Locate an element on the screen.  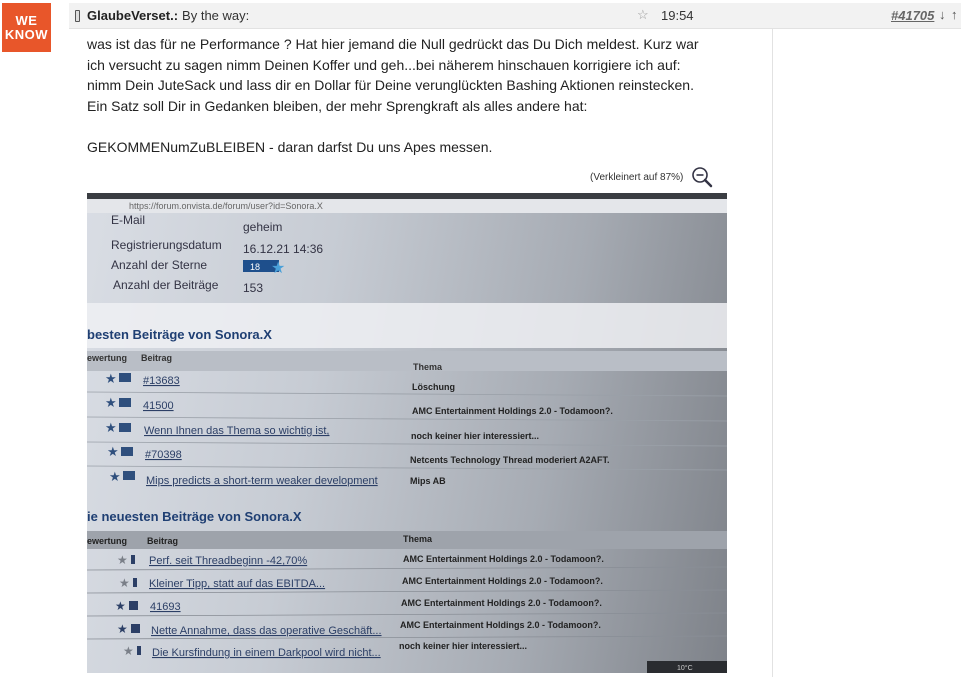
image-scale-note: (Verkleinert auf 87%) is located at coordinates (637, 177).